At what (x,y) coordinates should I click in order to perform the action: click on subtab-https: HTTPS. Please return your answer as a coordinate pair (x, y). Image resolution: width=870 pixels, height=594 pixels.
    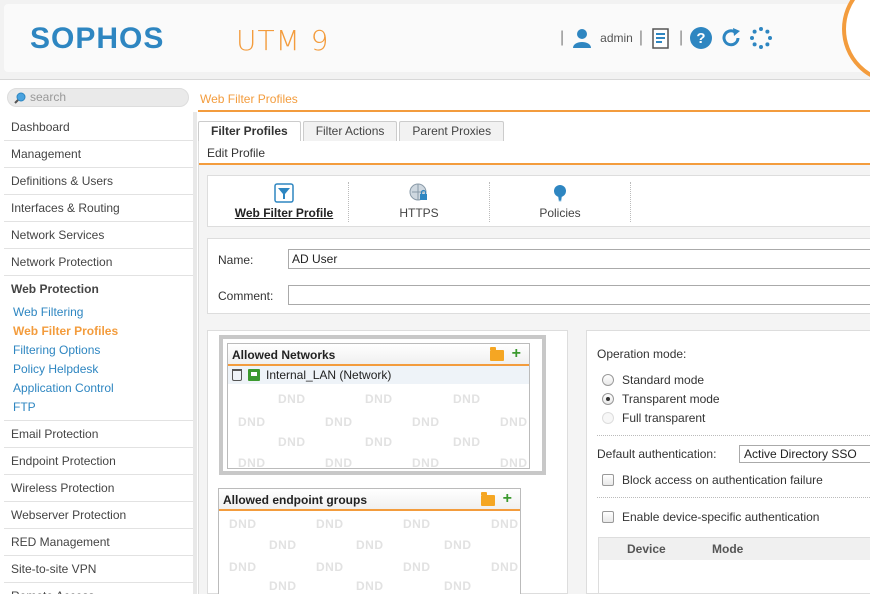
    Looking at the image, I should click on (419, 202).